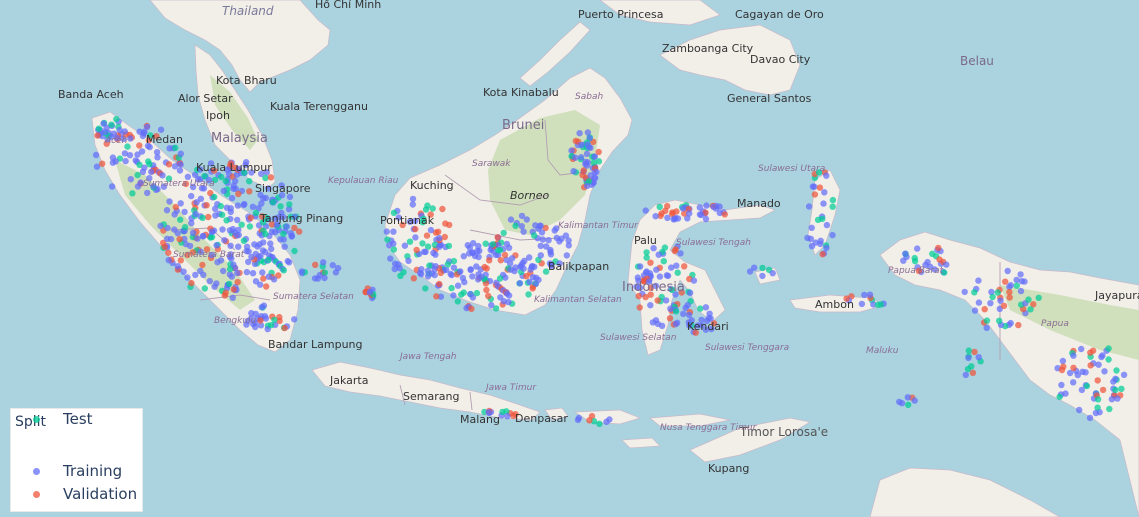  I want to click on legend-label-test: Test, so click(78, 419).